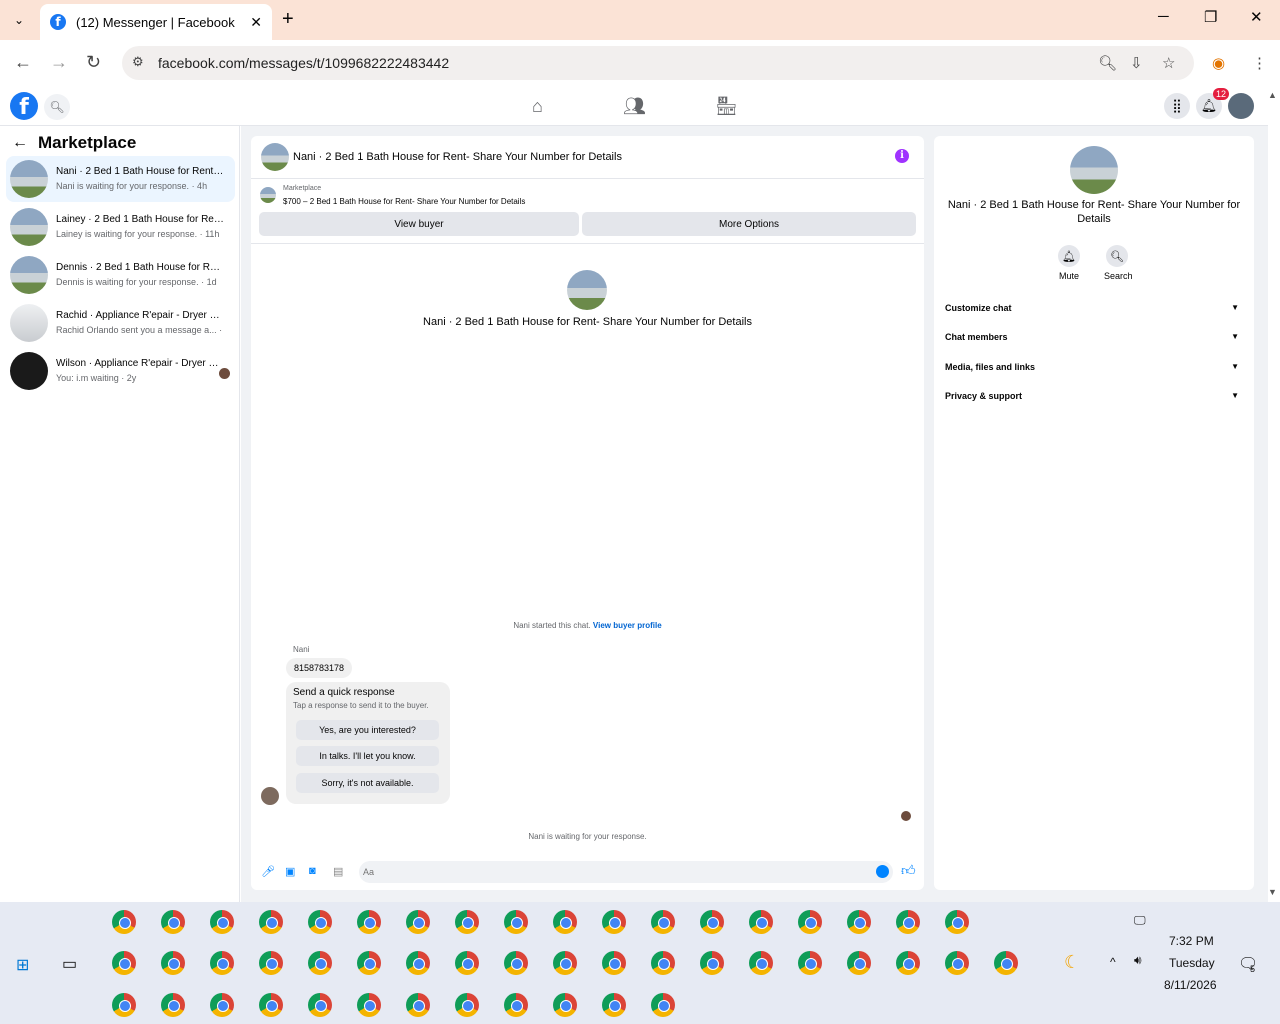 This screenshot has width=1280, height=1024. I want to click on info-icon: i, so click(902, 156).